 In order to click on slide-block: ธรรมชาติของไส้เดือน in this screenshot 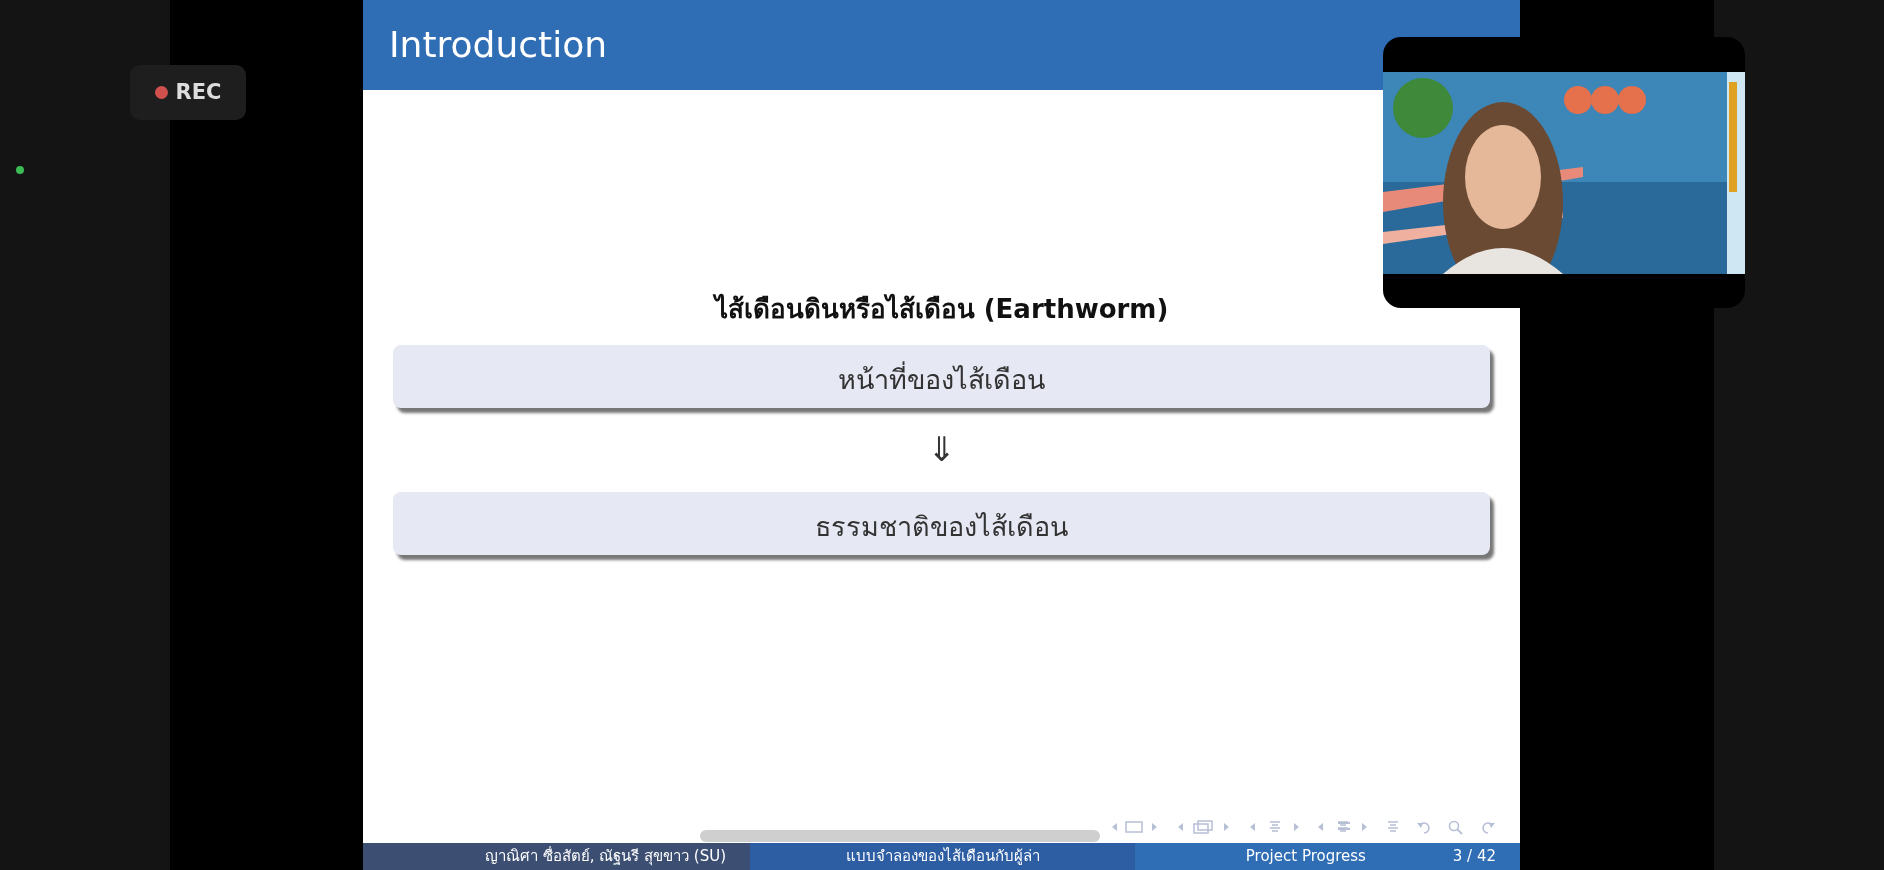, I will do `click(941, 523)`.